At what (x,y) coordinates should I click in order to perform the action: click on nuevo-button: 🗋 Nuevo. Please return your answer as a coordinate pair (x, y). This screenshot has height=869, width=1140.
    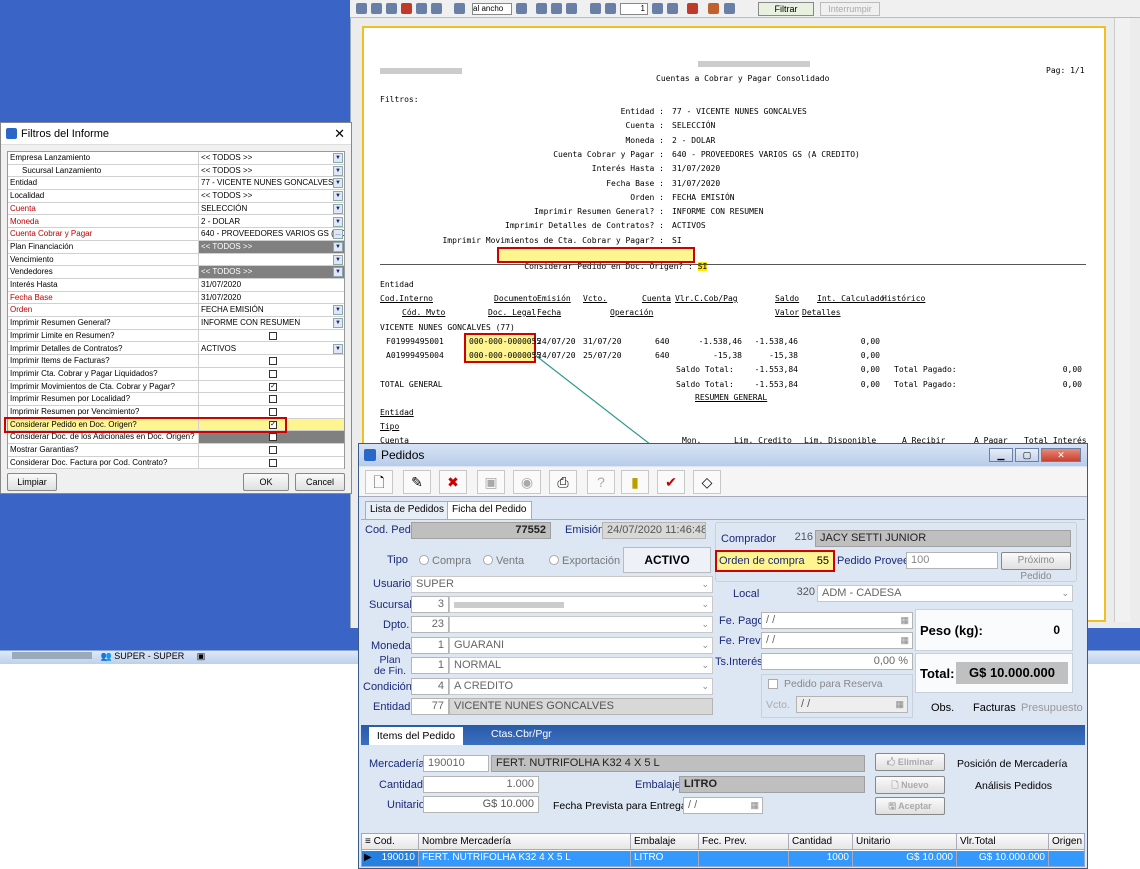
    Looking at the image, I should click on (910, 785).